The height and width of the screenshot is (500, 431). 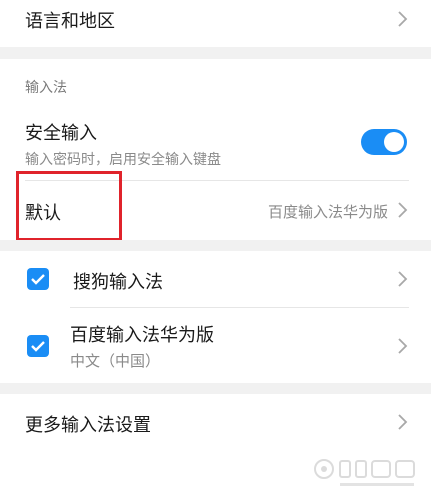 I want to click on toggle-knob, so click(x=394, y=142).